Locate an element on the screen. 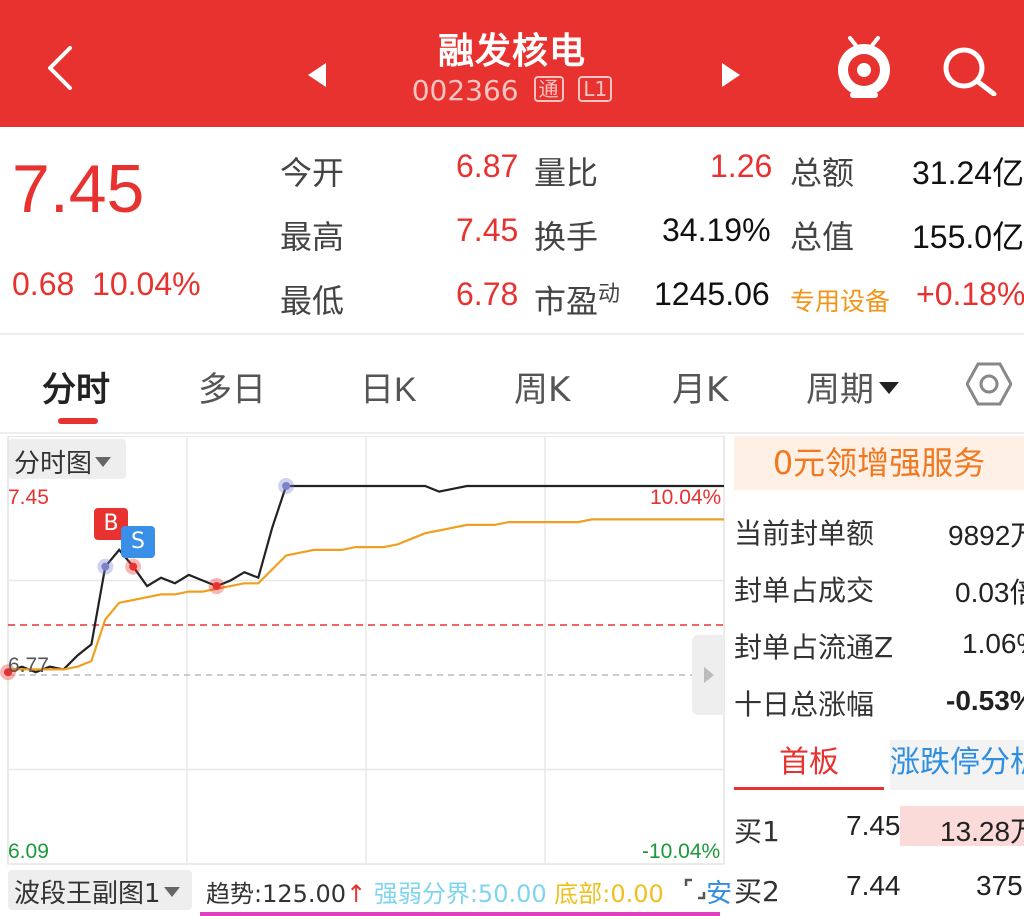 This screenshot has width=1024, height=916. next-stock-icon is located at coordinates (731, 75).